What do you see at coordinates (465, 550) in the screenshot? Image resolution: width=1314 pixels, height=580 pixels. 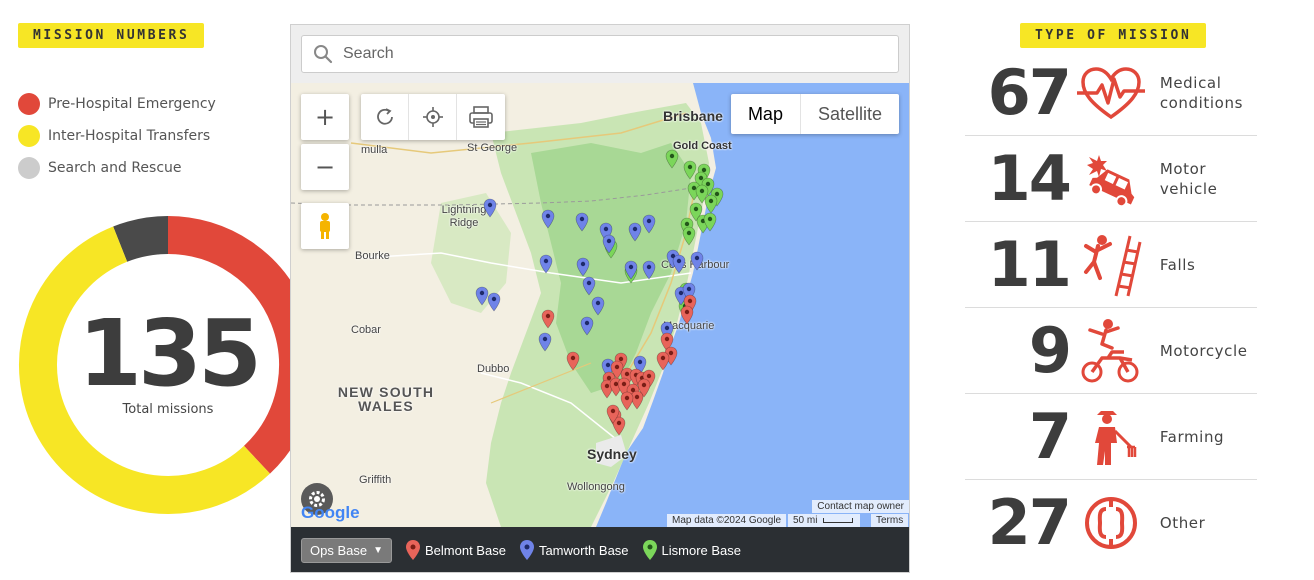 I see `belmont-base-label: Belmont Base` at bounding box center [465, 550].